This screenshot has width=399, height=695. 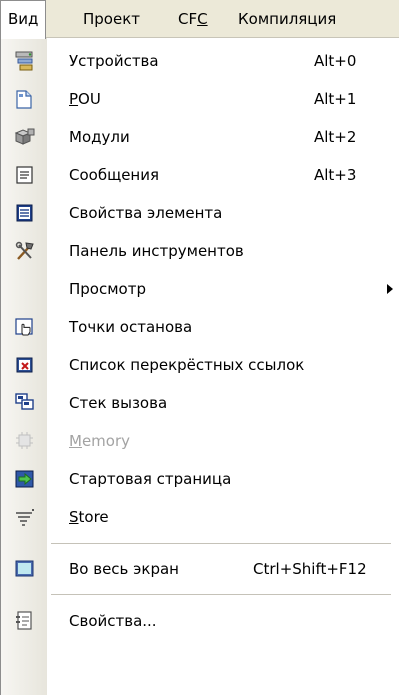 I want to click on menu-item-view-submenu: Просмотр, so click(x=200, y=289).